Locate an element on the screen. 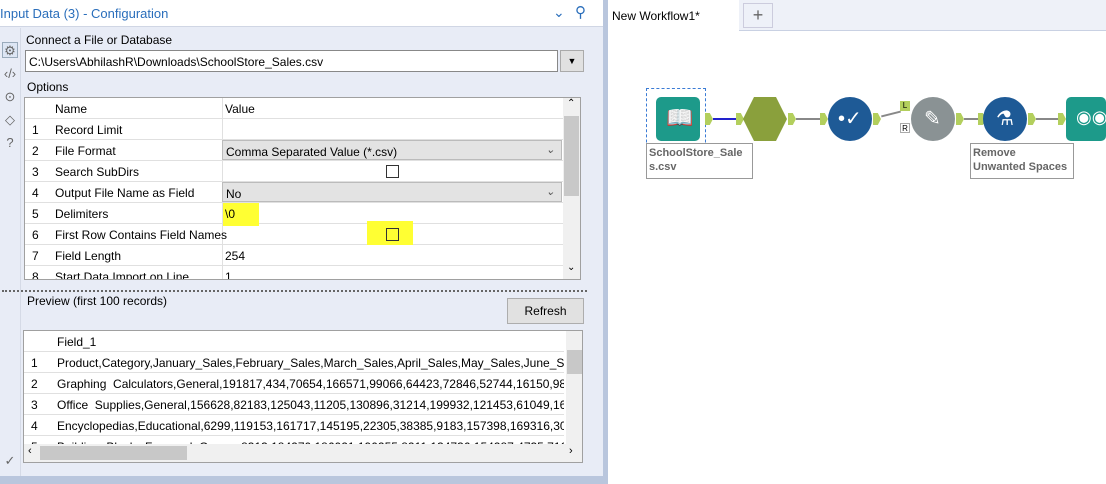  code-icon: ‹/› is located at coordinates (10, 74).